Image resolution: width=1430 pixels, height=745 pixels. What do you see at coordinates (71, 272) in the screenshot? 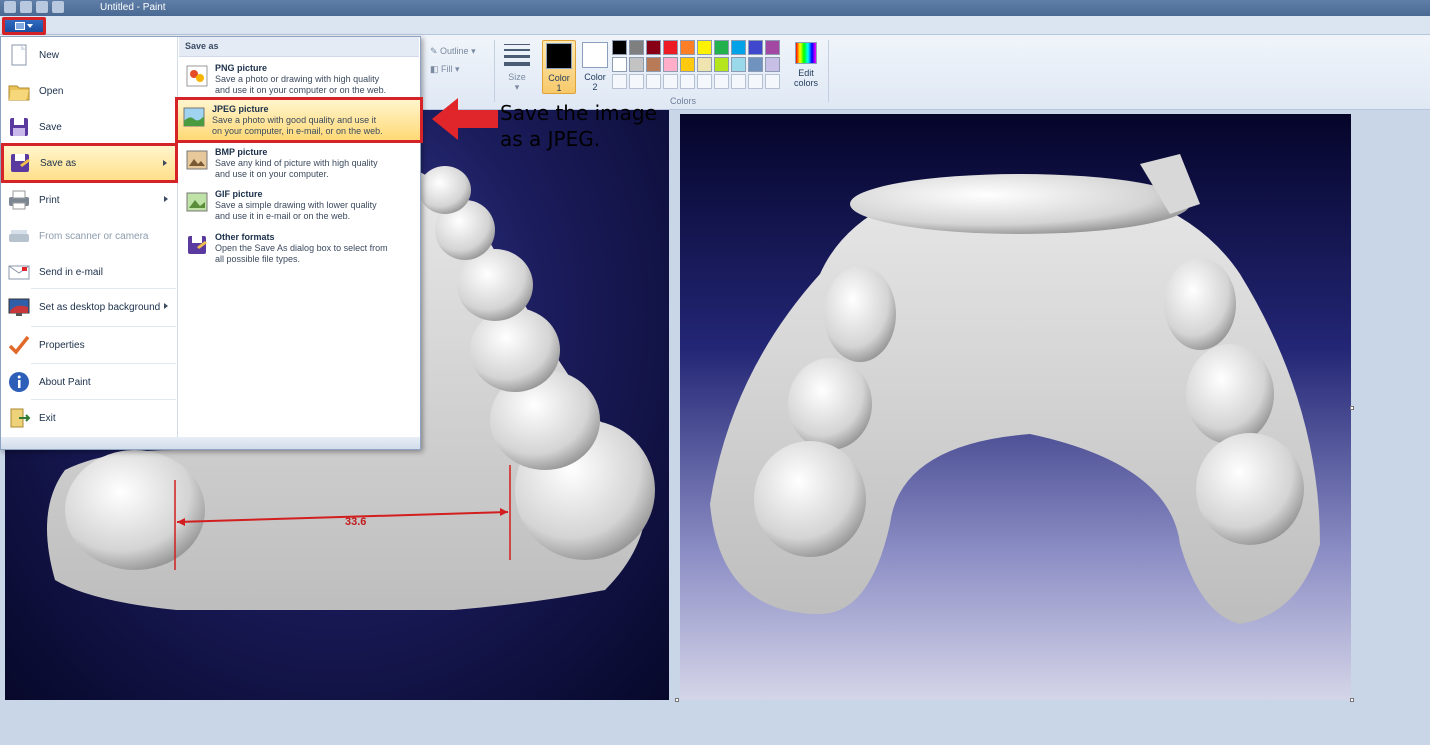
I see `menu-item-label: Send in e-mail` at bounding box center [71, 272].